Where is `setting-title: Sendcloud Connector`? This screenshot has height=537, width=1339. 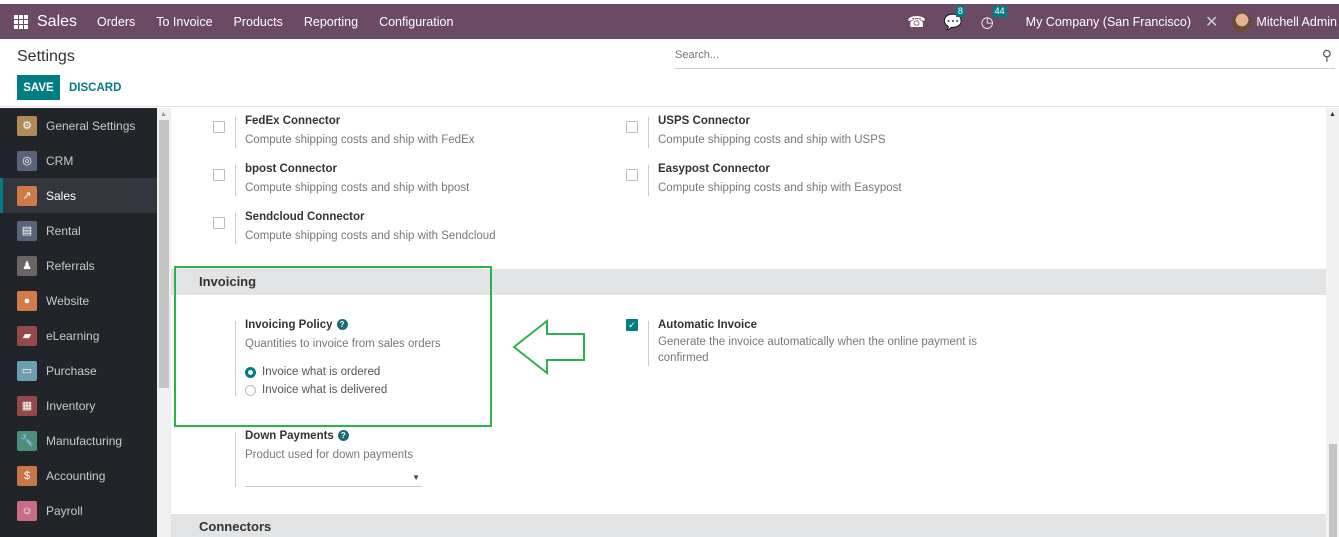
setting-title: Sendcloud Connector is located at coordinates (305, 217).